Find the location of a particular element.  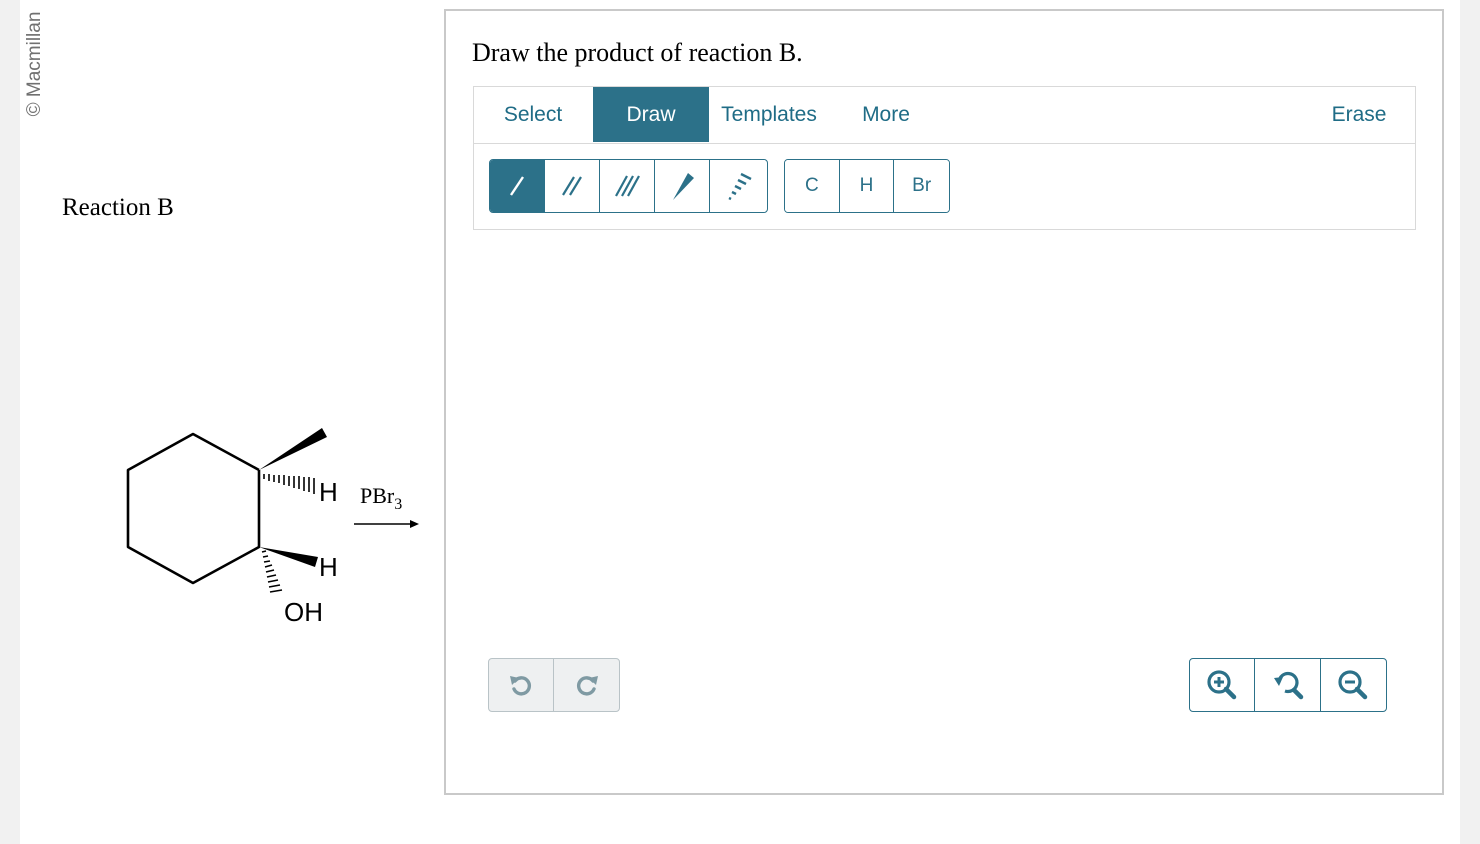

erase-button: Erase is located at coordinates (1359, 114).